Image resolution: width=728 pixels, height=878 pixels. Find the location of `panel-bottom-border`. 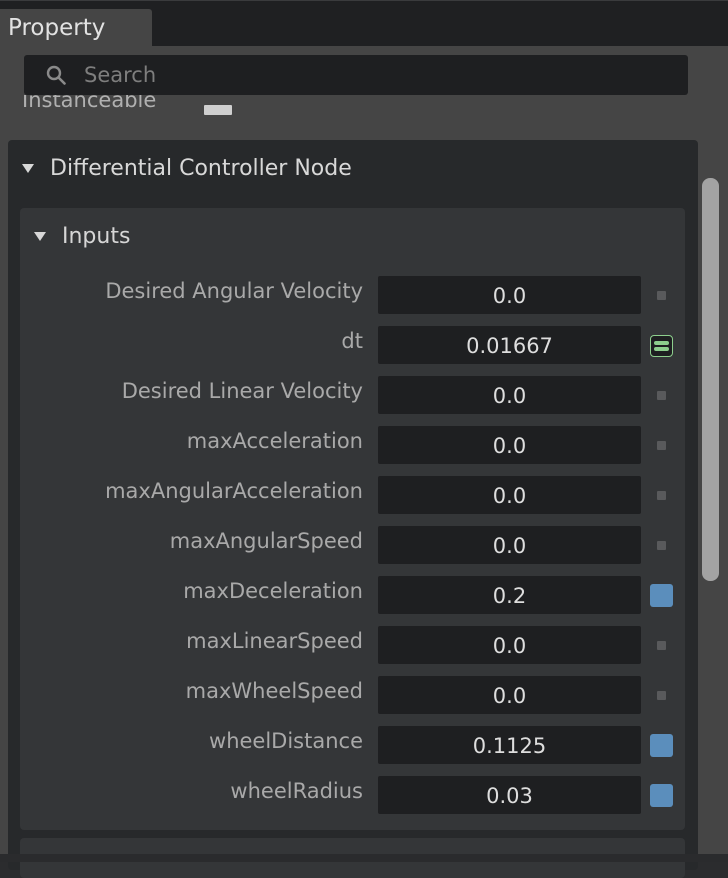

panel-bottom-border is located at coordinates (364, 858).